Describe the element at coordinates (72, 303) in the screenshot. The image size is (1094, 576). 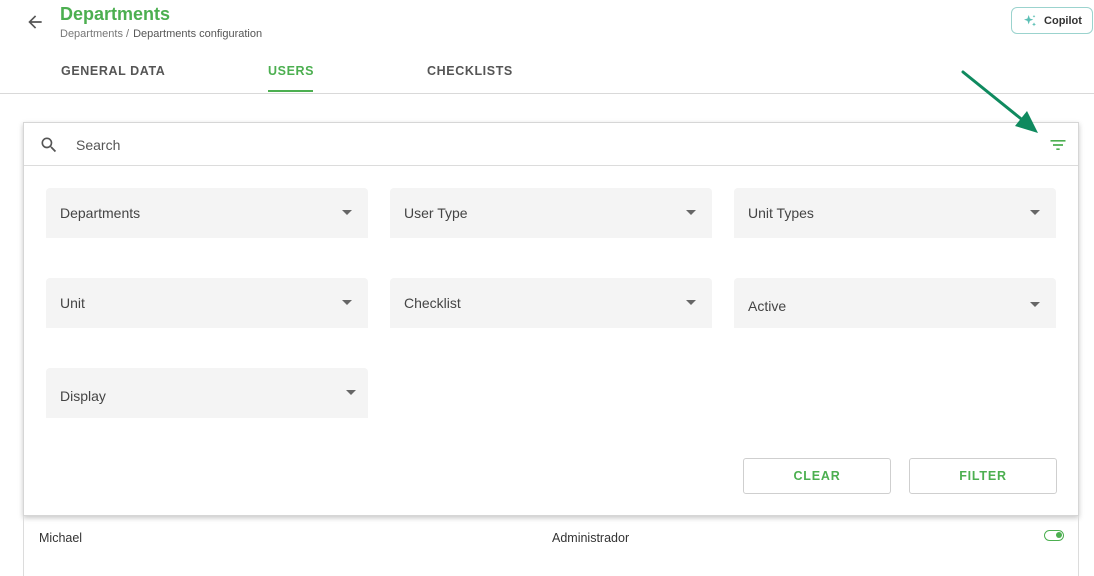
I see `select-label: Unit` at that location.